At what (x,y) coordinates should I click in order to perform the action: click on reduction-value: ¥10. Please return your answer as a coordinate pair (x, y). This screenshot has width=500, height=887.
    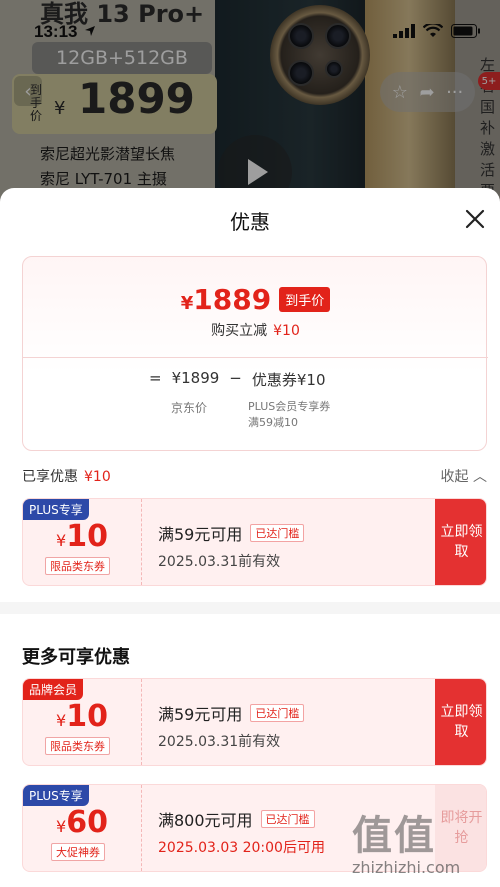
    Looking at the image, I should click on (286, 331).